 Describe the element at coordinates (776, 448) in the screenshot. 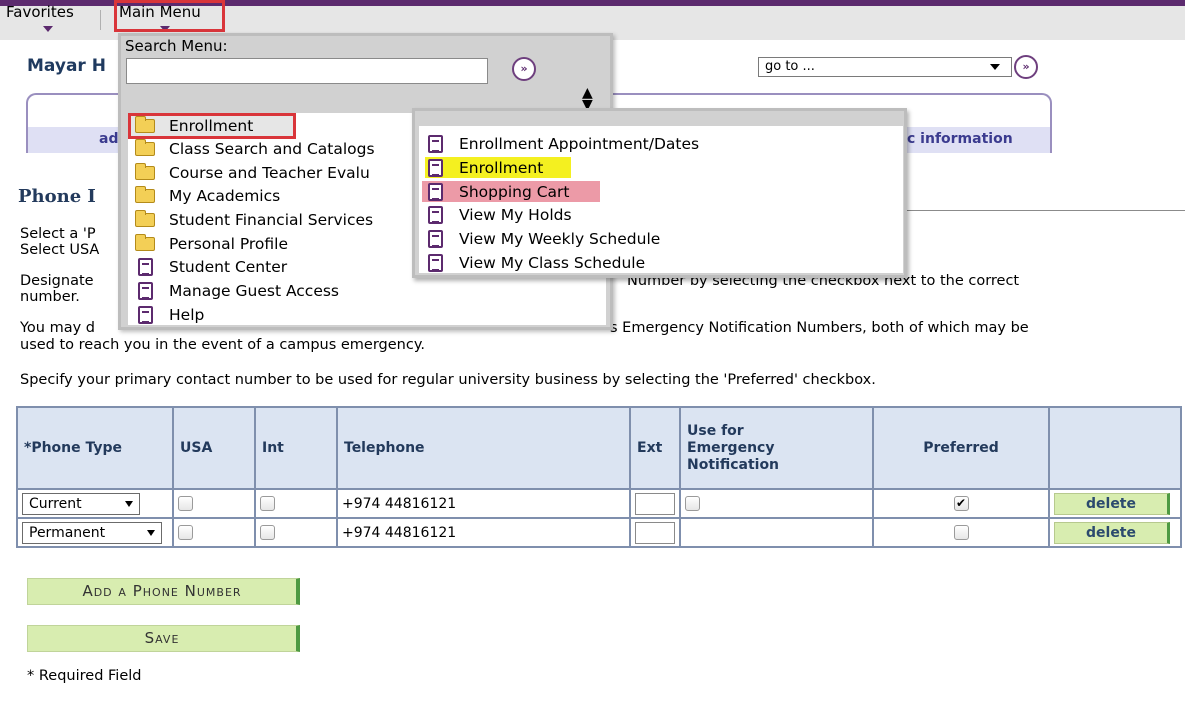

I see `col-emergency: Use for Emergency Notification` at that location.